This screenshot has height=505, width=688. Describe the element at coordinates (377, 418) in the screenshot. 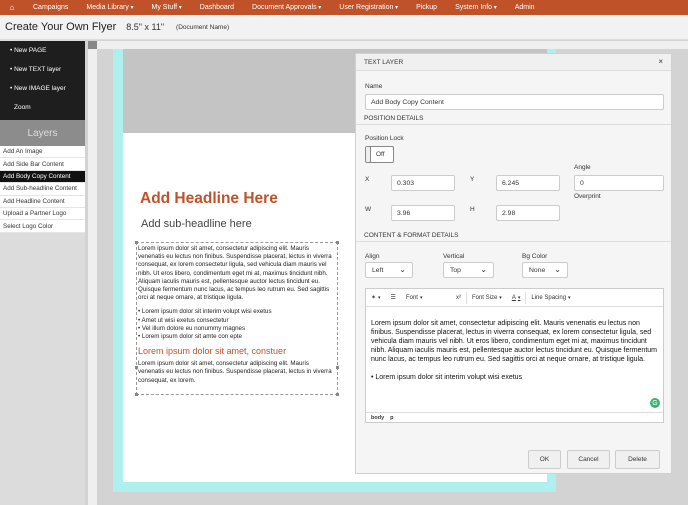

I see `path-body: body` at that location.